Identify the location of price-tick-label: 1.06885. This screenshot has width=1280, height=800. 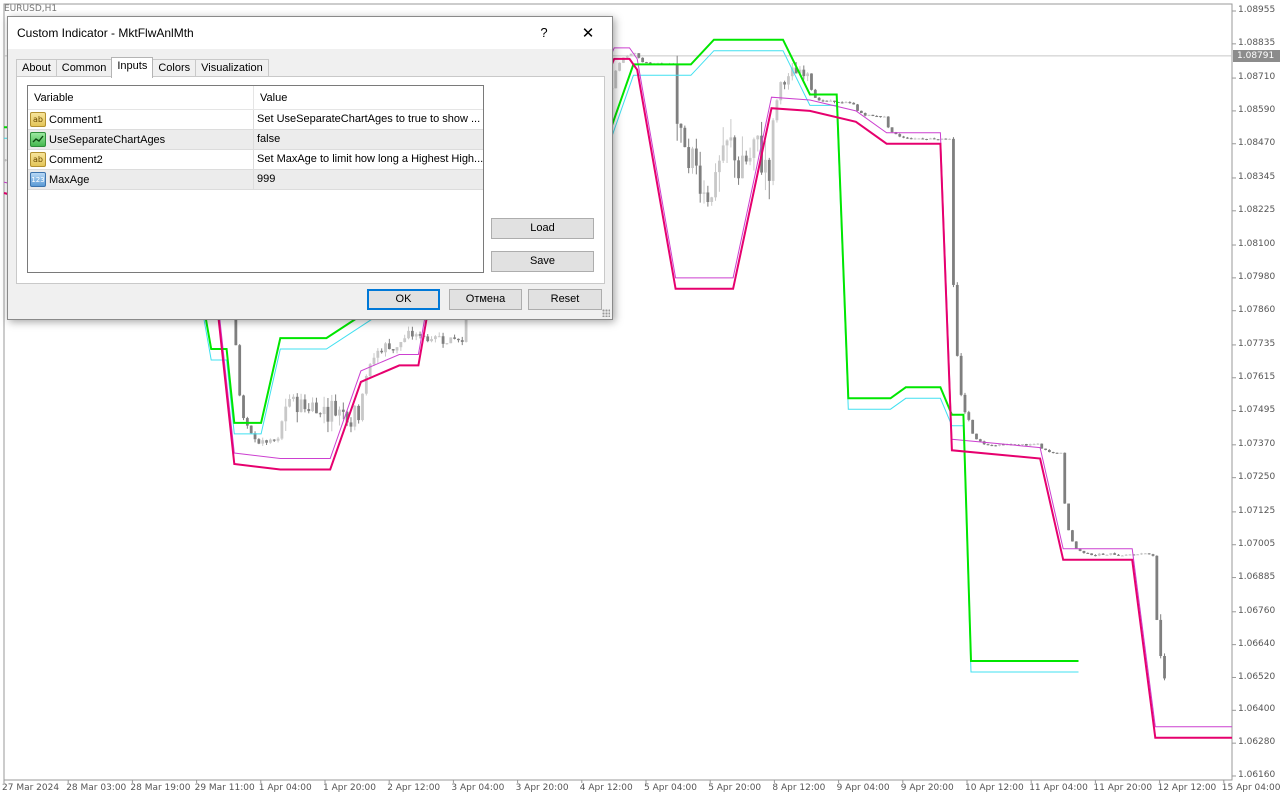
(1257, 576).